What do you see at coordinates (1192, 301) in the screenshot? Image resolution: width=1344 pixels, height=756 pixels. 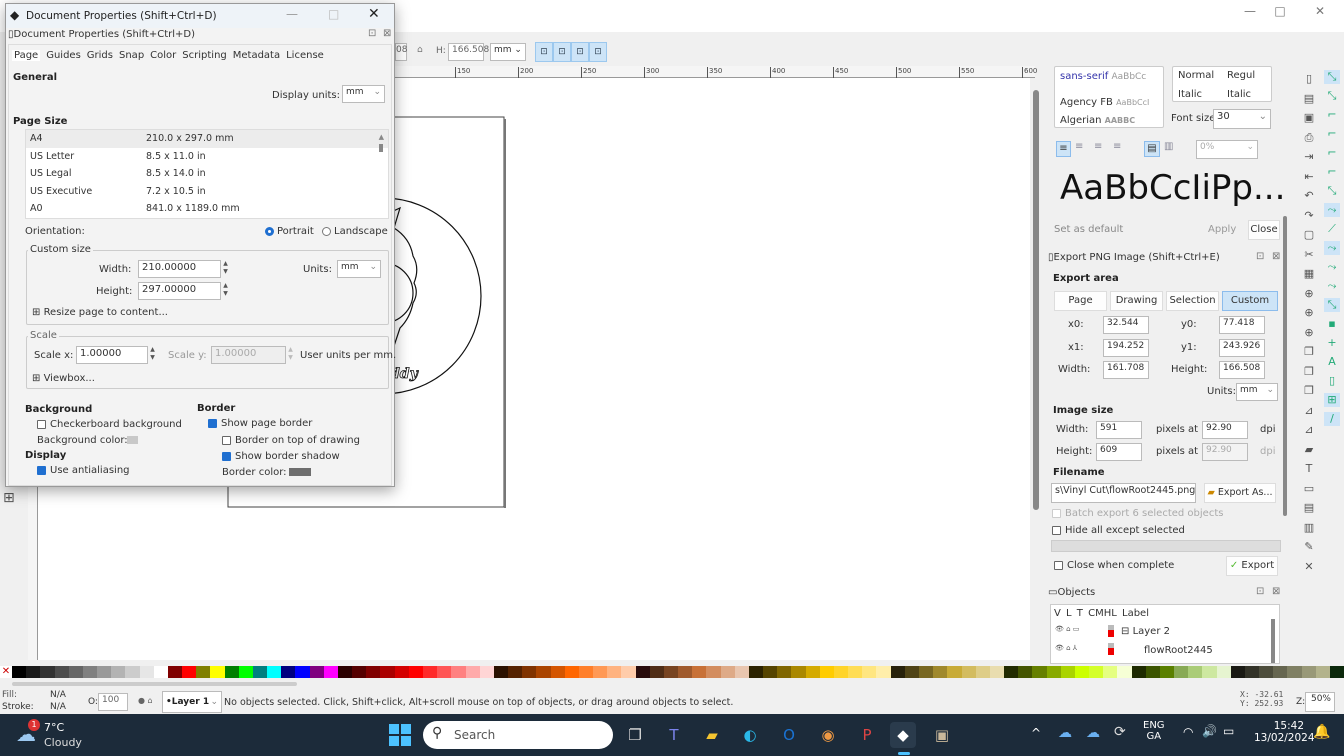 I see `export-selection-button: Selection` at bounding box center [1192, 301].